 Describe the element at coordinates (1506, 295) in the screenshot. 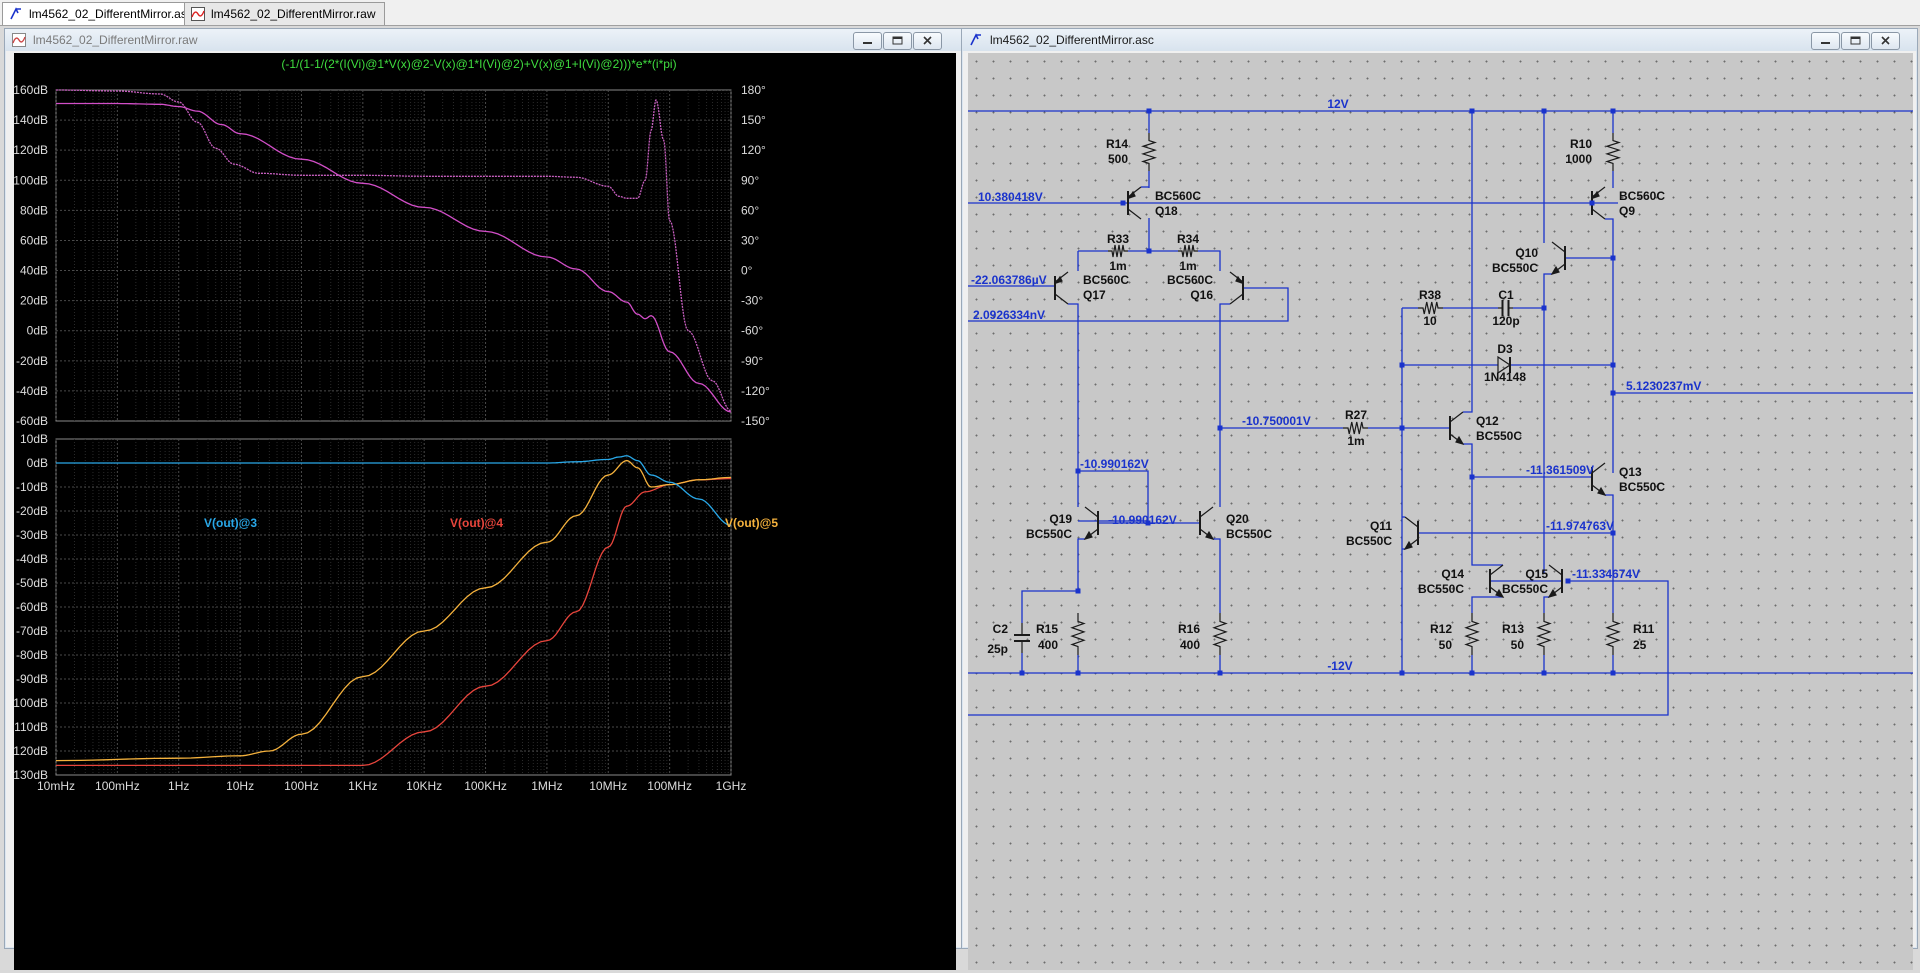

I see `component-name: C1` at that location.